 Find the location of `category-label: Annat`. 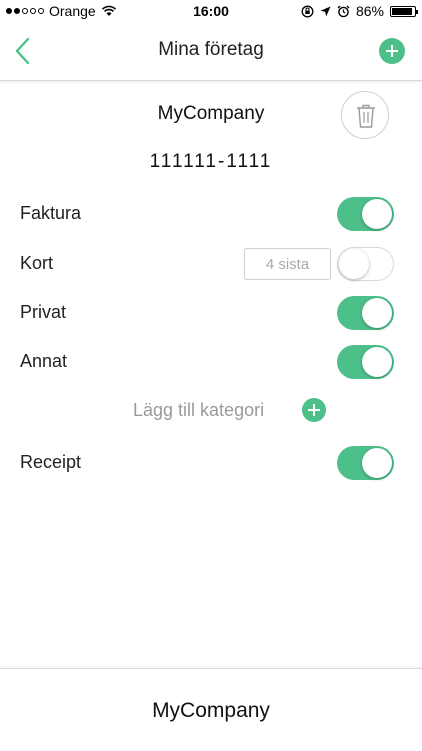

category-label: Annat is located at coordinates (44, 361).